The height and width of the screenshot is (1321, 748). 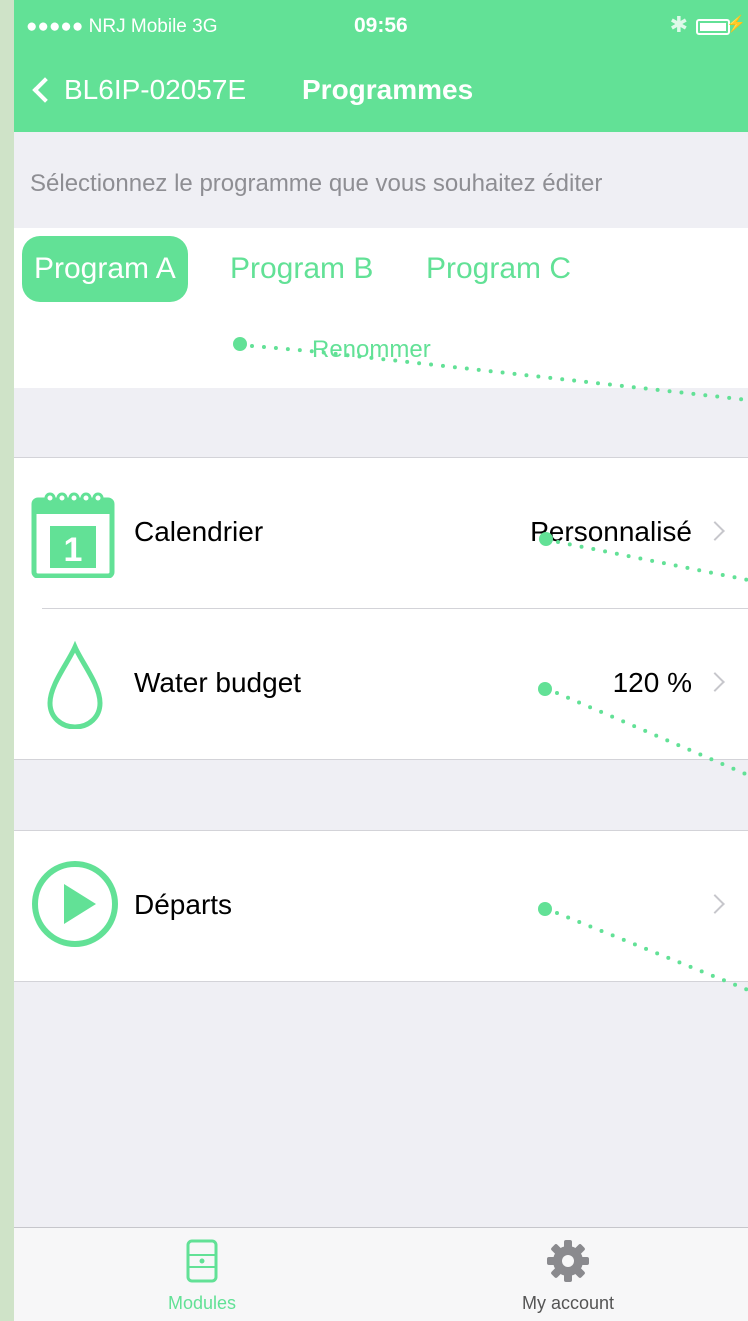 What do you see at coordinates (73, 550) in the screenshot?
I see `calendar-icon-number: 1` at bounding box center [73, 550].